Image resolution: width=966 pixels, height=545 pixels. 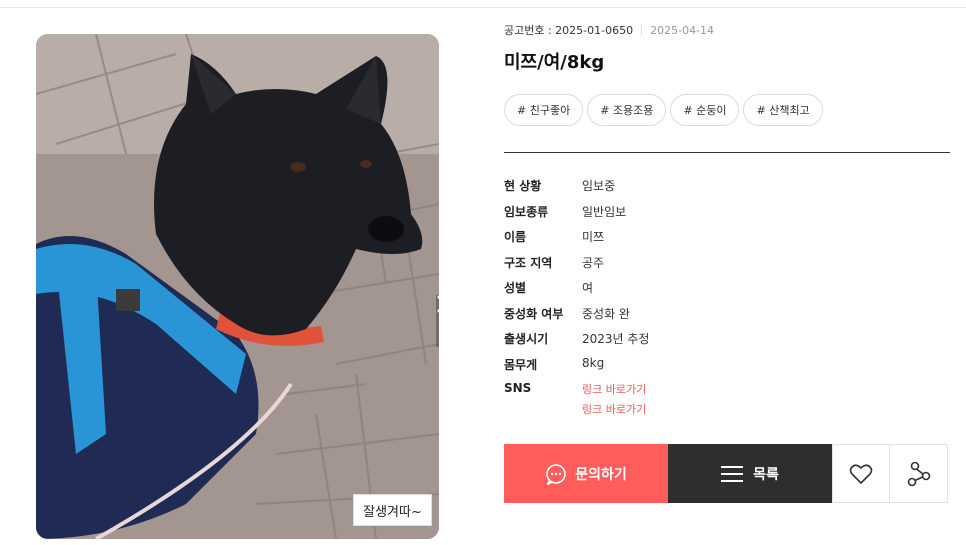 I want to click on tag-chip: # 산책최고, so click(x=783, y=110).